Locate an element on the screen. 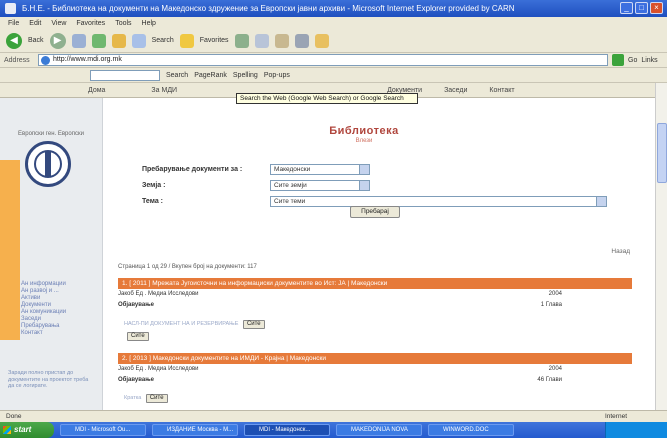 Image resolution: width=667 pixels, height=438 pixels. language-select: Македонски is located at coordinates (320, 169).